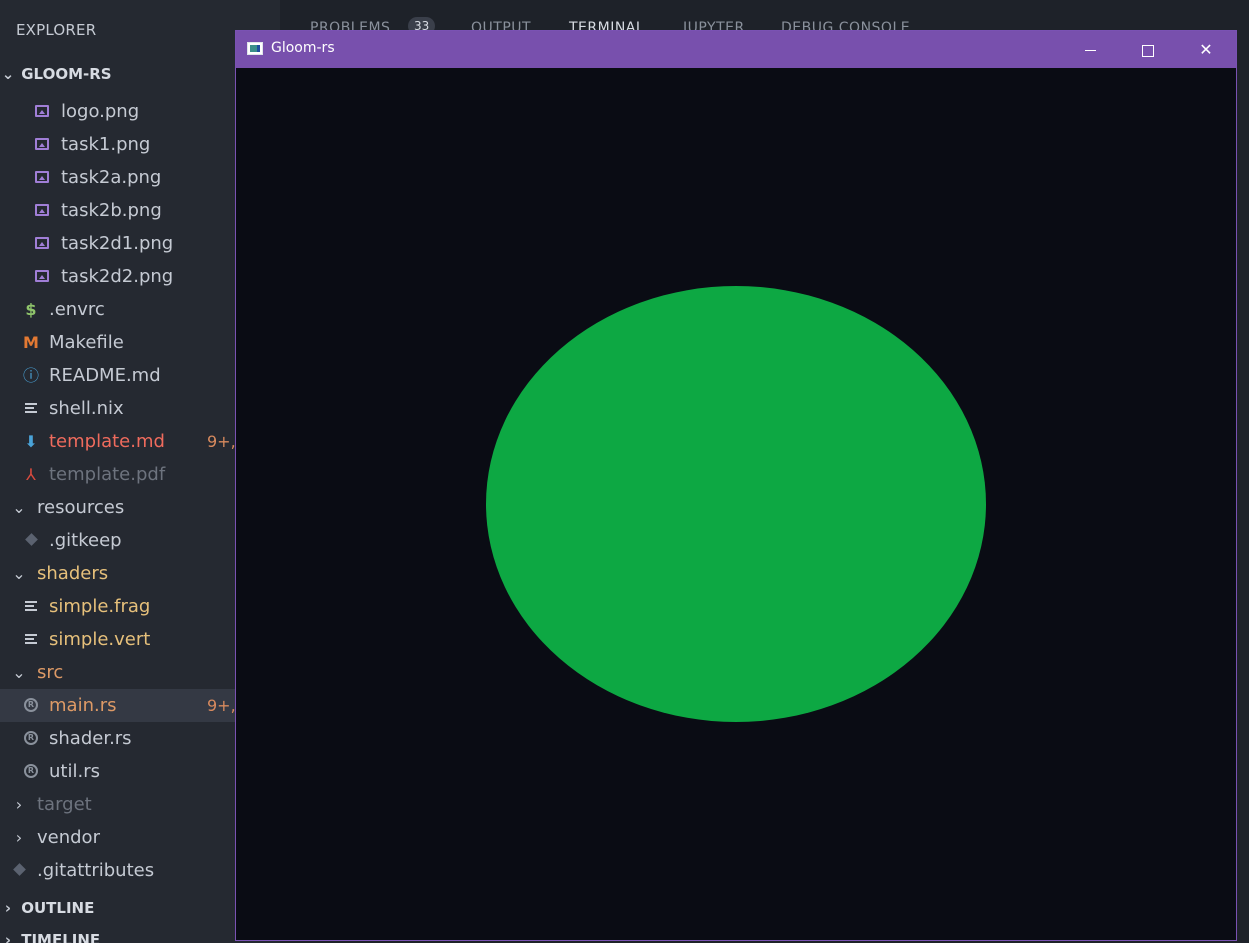 Image resolution: width=1249 pixels, height=943 pixels. Describe the element at coordinates (100, 606) in the screenshot. I see `tree-item-label: simple.frag` at that location.